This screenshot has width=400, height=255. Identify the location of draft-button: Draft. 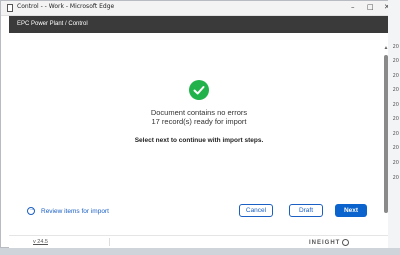
(306, 210).